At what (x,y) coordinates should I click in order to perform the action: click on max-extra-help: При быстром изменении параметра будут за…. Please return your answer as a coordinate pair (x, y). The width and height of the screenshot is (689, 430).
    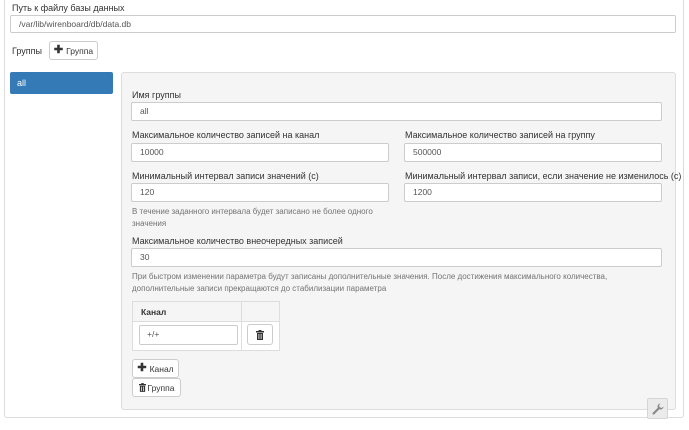
    Looking at the image, I should click on (370, 282).